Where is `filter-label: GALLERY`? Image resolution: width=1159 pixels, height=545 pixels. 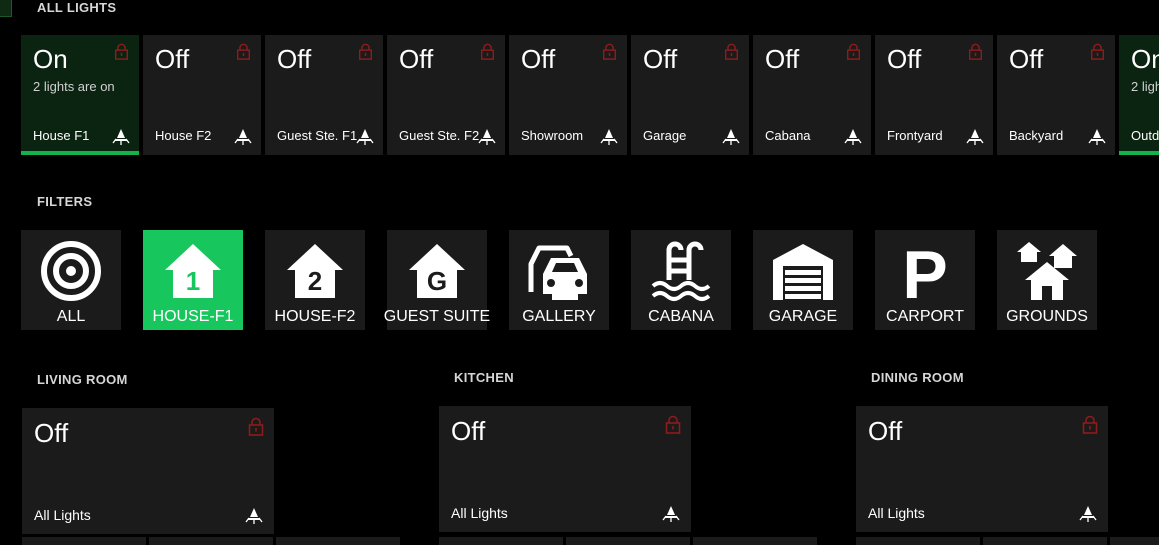
filter-label: GALLERY is located at coordinates (559, 316).